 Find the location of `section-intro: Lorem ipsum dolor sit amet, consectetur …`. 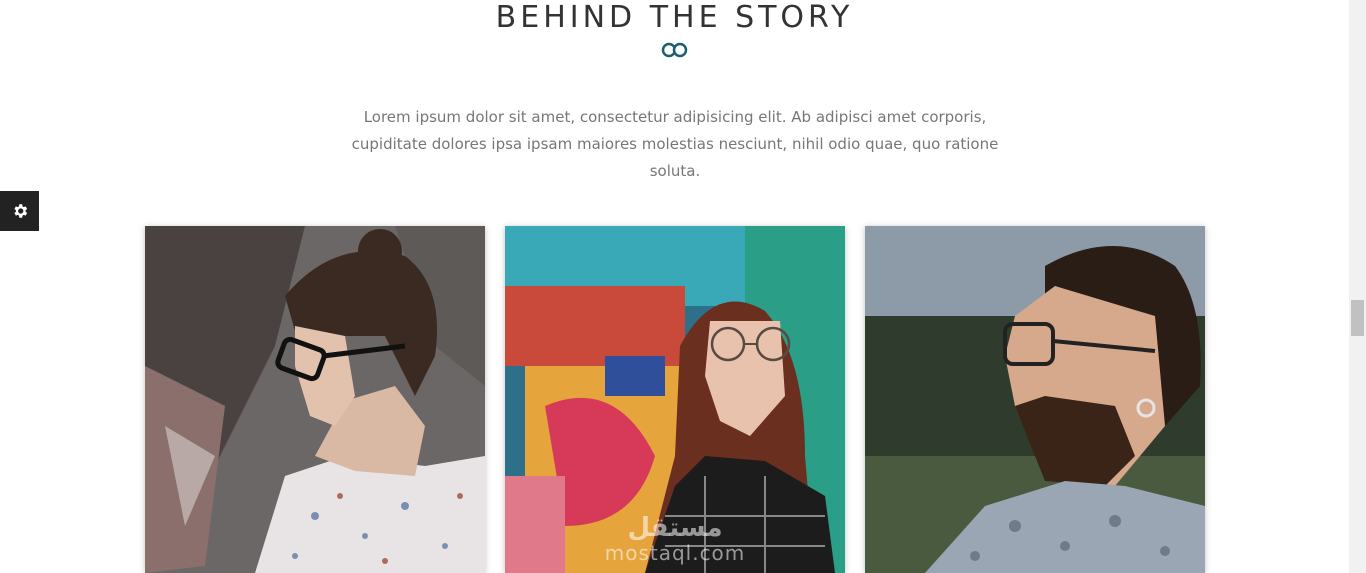

section-intro: Lorem ipsum dolor sit amet, consectetur … is located at coordinates (675, 144).